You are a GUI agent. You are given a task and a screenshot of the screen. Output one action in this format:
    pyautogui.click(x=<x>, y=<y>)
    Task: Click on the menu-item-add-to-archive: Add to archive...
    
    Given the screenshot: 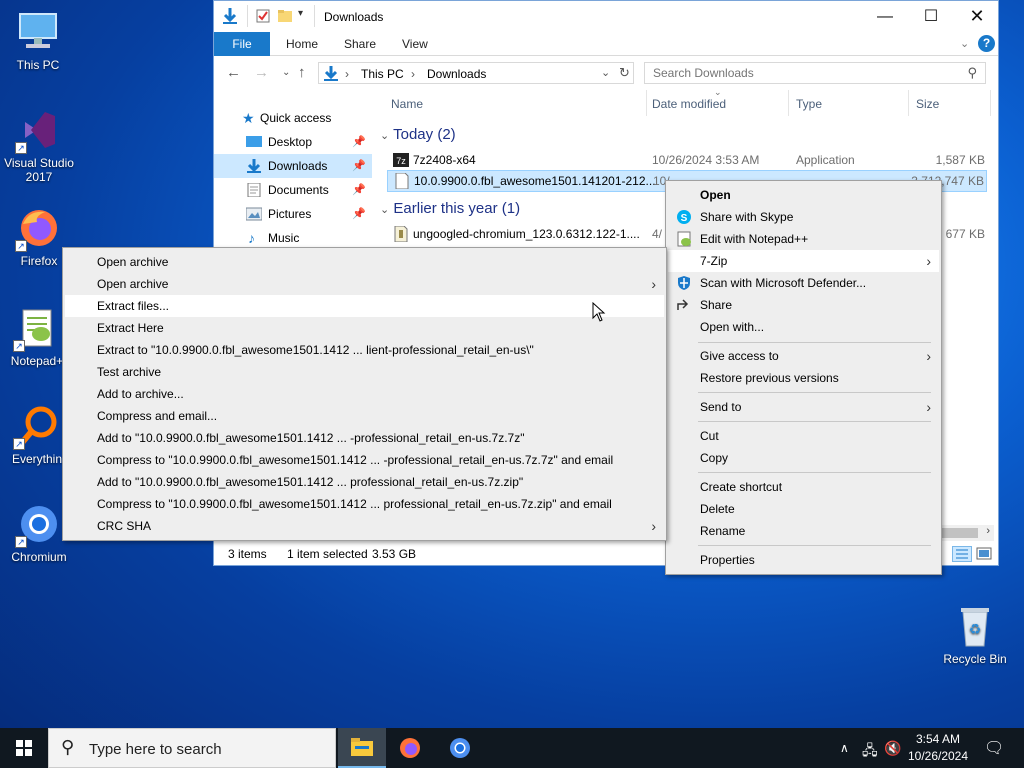 What is the action you would take?
    pyautogui.click(x=364, y=394)
    